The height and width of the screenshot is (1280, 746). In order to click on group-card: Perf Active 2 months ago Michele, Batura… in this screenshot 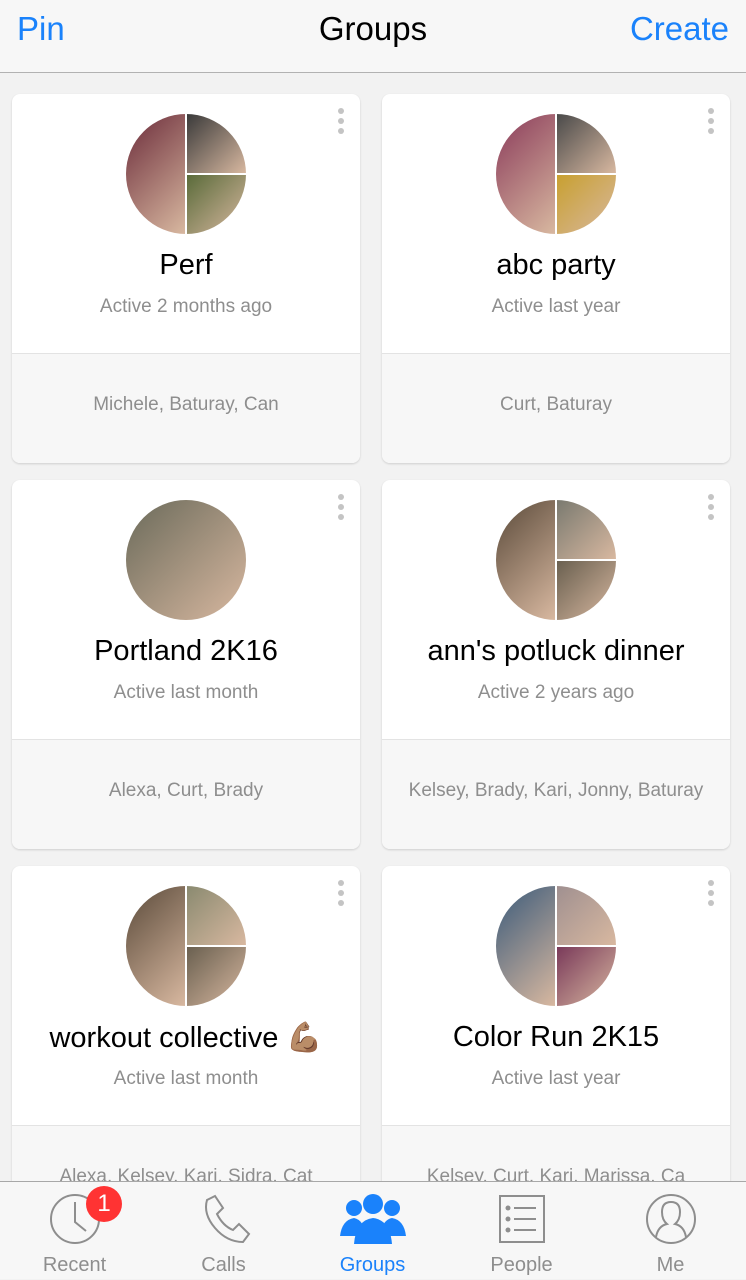, I will do `click(186, 278)`.